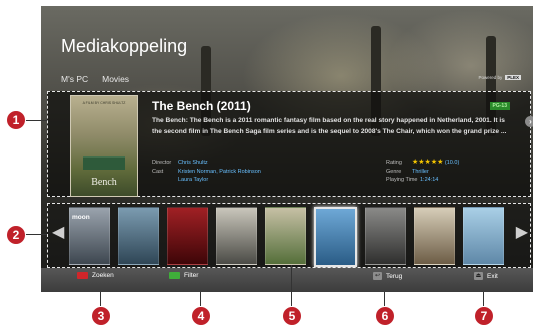  What do you see at coordinates (104, 146) in the screenshot?
I see `movie-poster: A FILM BY CHRIS SHULTZ Bench` at bounding box center [104, 146].